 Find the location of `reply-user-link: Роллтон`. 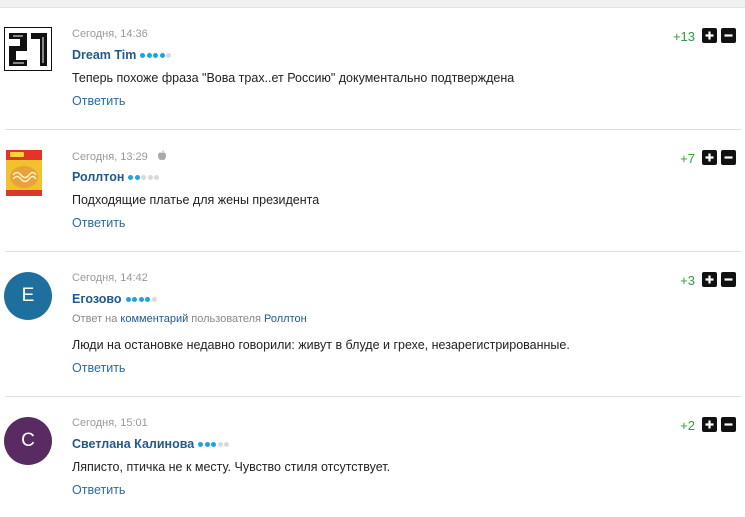

reply-user-link: Роллтон is located at coordinates (285, 319).